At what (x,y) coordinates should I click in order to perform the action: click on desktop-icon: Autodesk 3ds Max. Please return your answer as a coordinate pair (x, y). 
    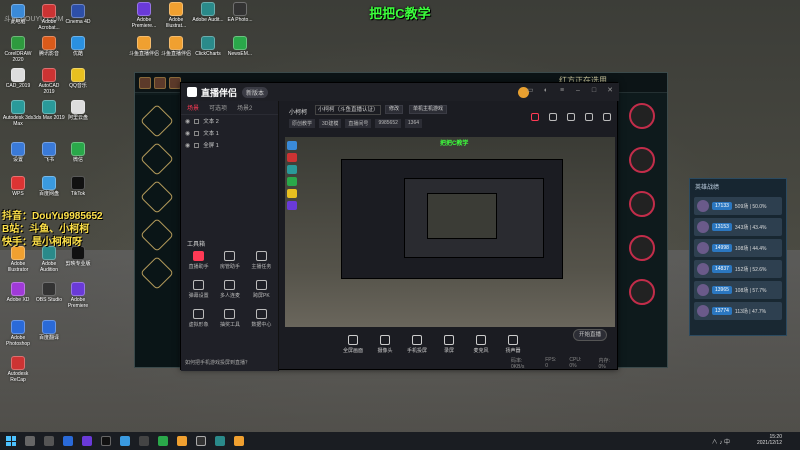
    Looking at the image, I should click on (18, 113).